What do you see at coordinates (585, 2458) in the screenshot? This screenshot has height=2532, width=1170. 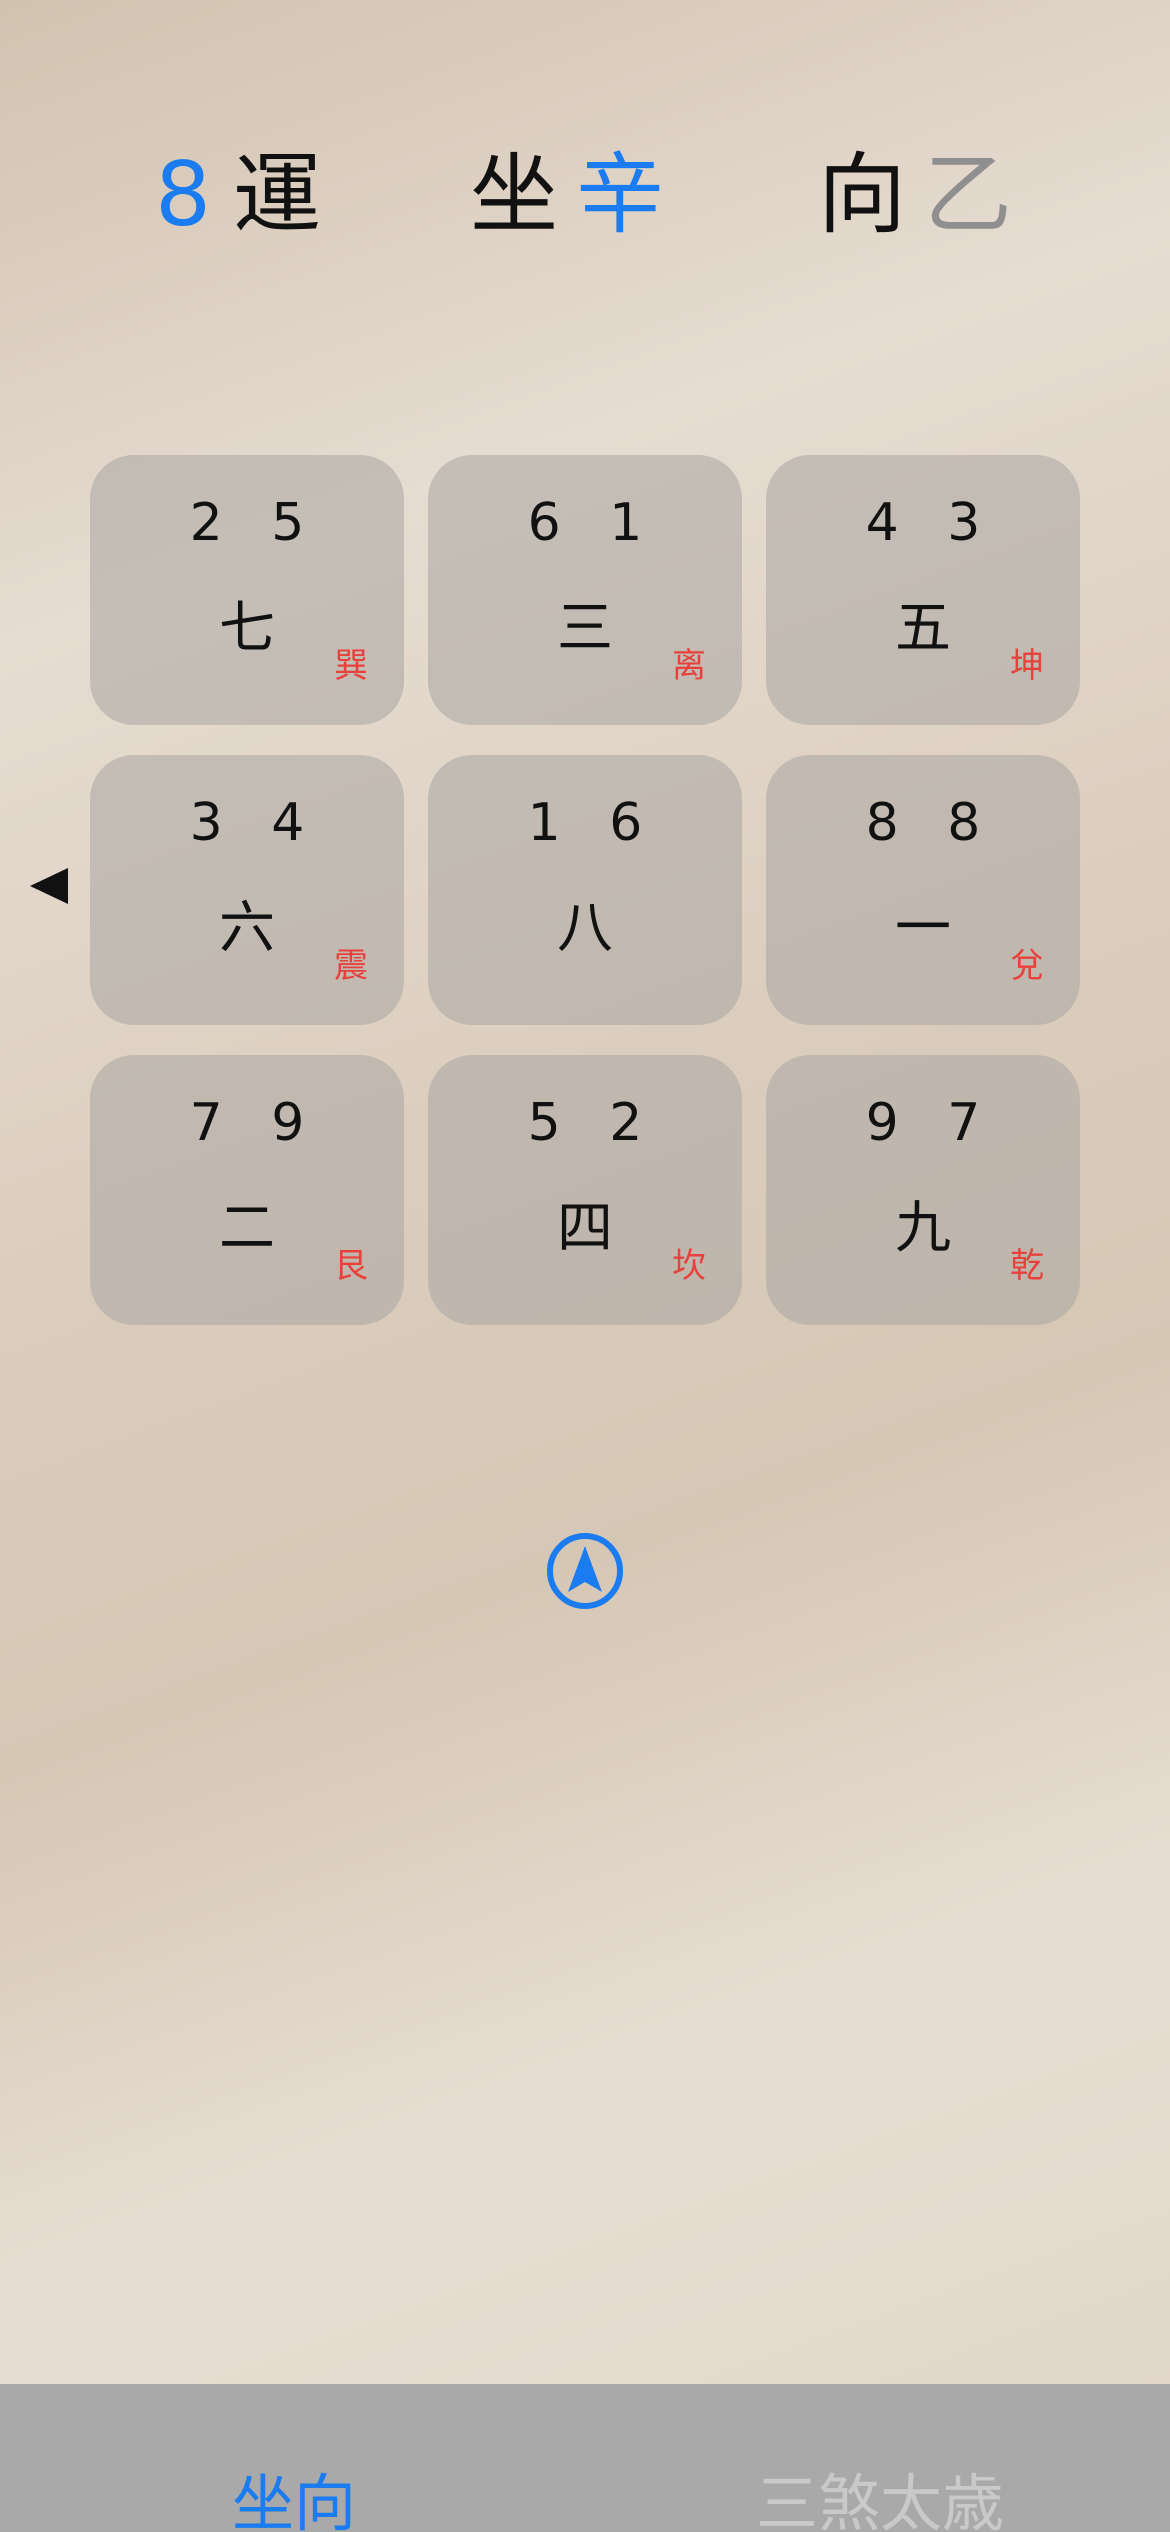 I see `bottom-tab-bar: 坐向 三煞太歳` at bounding box center [585, 2458].